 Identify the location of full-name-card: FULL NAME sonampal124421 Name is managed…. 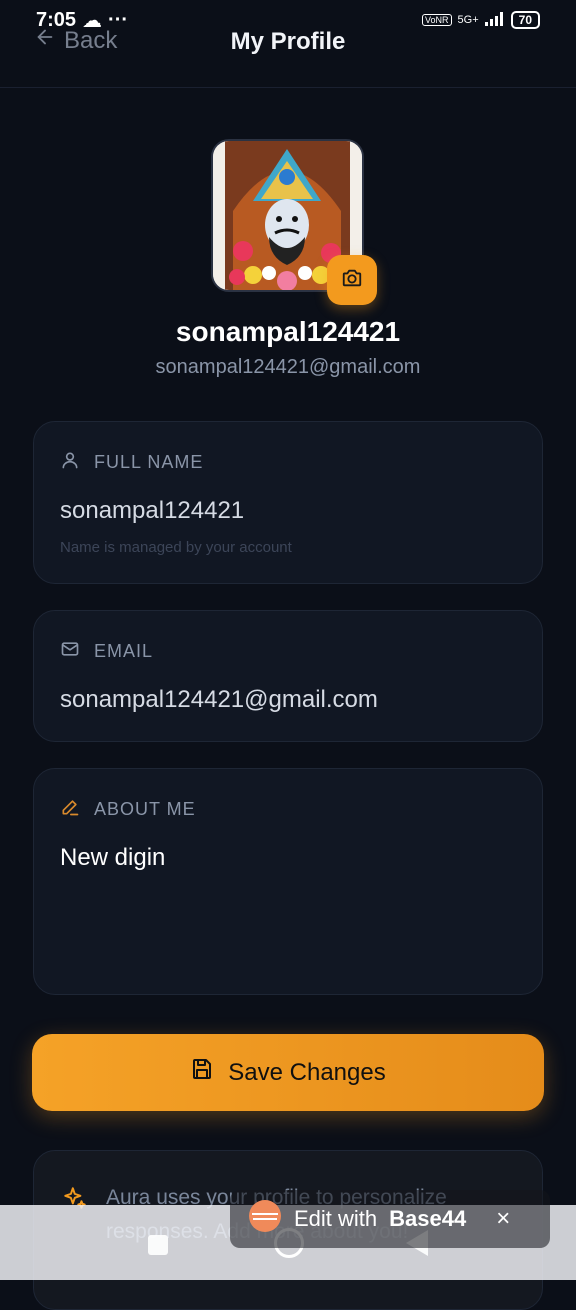
(288, 502).